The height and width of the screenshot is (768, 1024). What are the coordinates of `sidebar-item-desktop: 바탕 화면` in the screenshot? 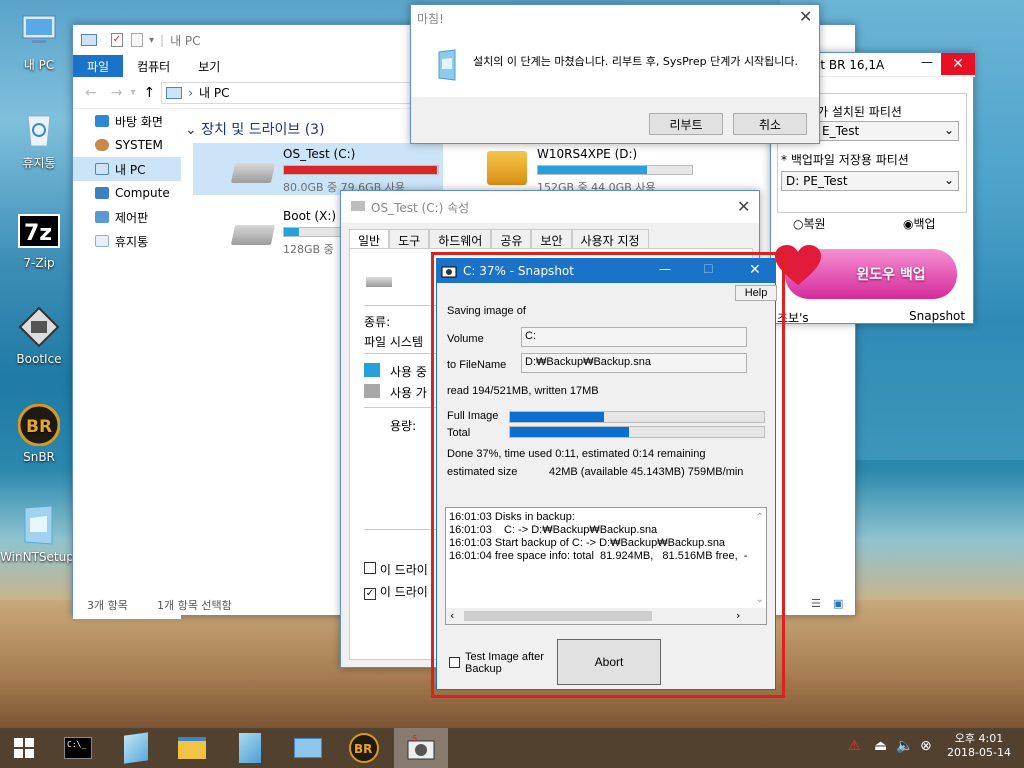 It's located at (127, 121).